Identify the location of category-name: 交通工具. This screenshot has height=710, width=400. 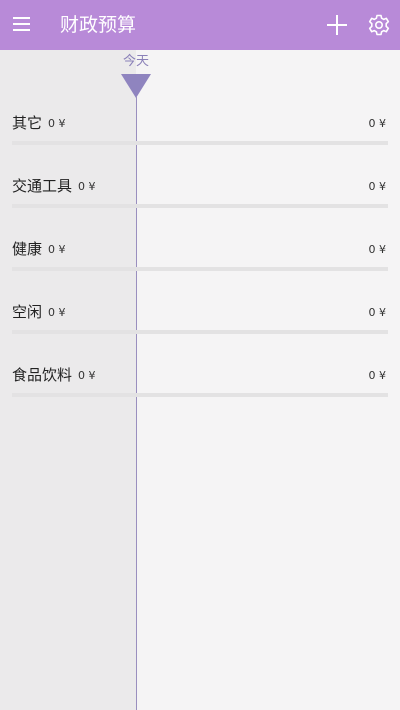
(42, 186).